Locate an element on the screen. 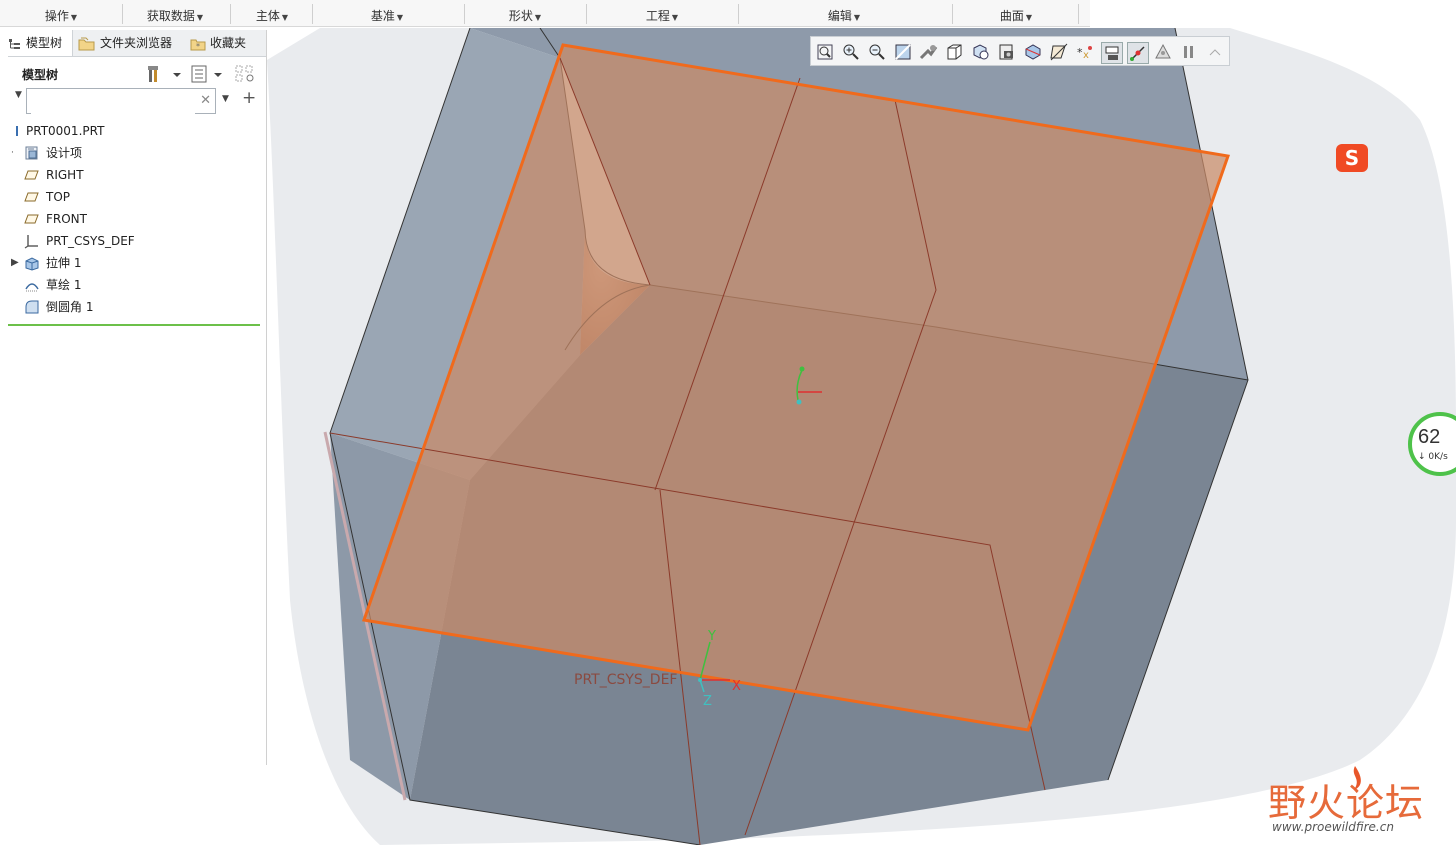  ribbon-group-label: 工程 is located at coordinates (657, 16).